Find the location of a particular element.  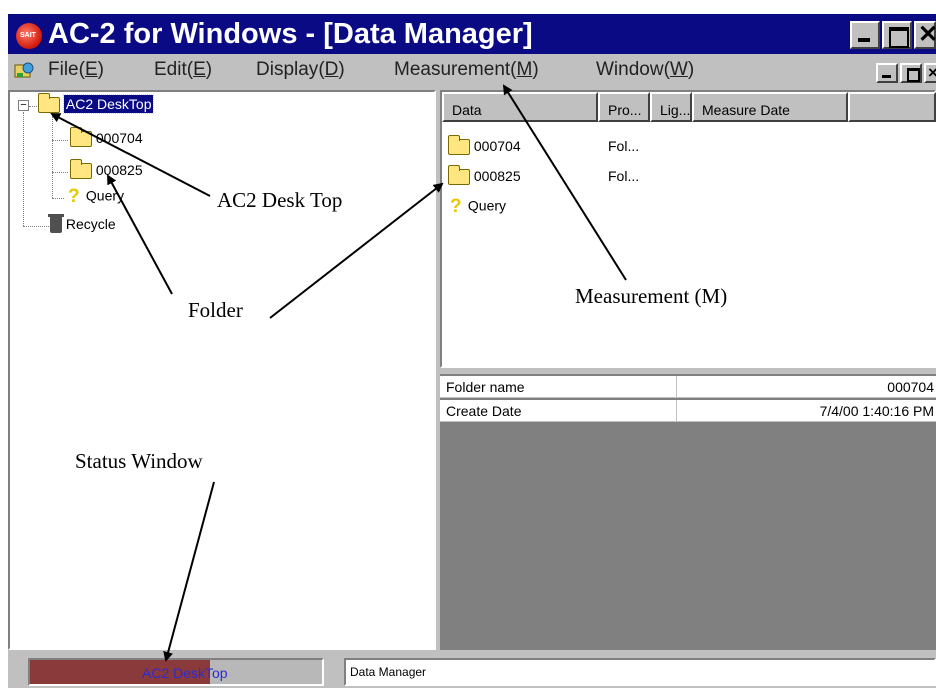

window-title: AC-2 for Windows - [Data Manager] is located at coordinates (290, 34).